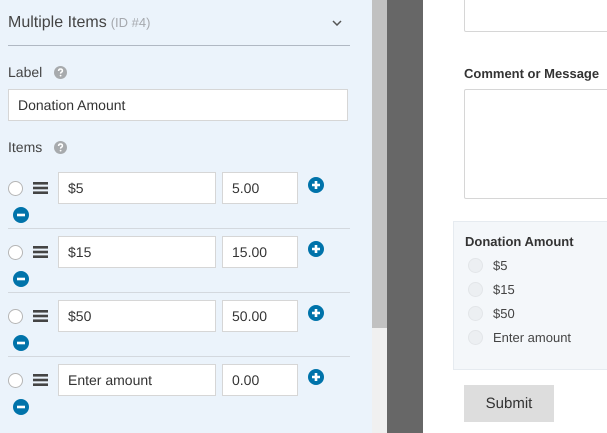 This screenshot has height=433, width=607. I want to click on item-label-field: $5, so click(137, 188).